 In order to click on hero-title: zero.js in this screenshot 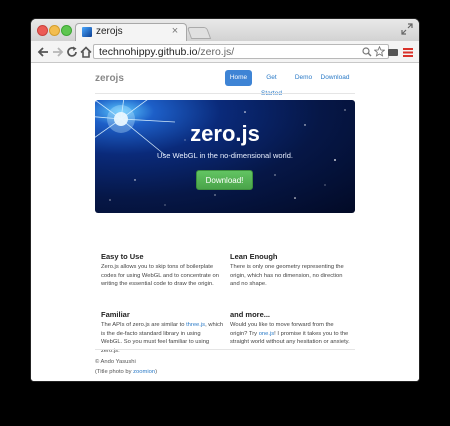, I will do `click(225, 133)`.